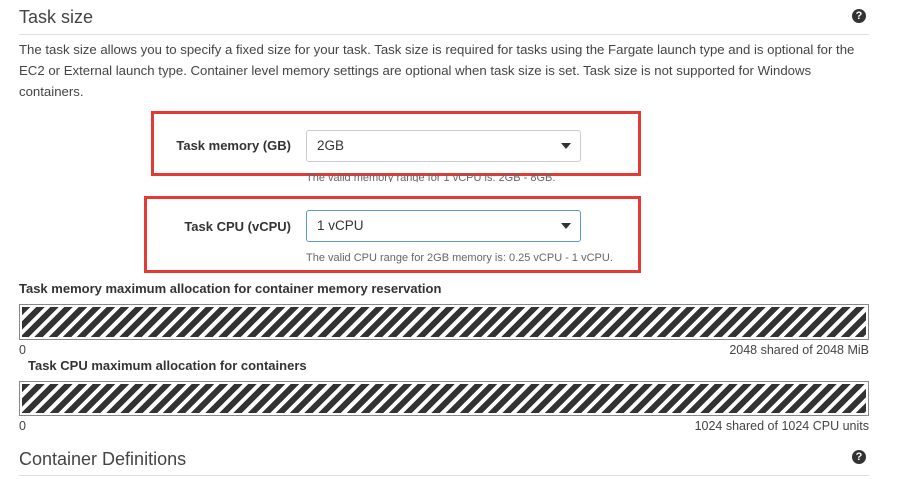 This screenshot has width=913, height=485. I want to click on cpu-allocation-bar, so click(444, 398).